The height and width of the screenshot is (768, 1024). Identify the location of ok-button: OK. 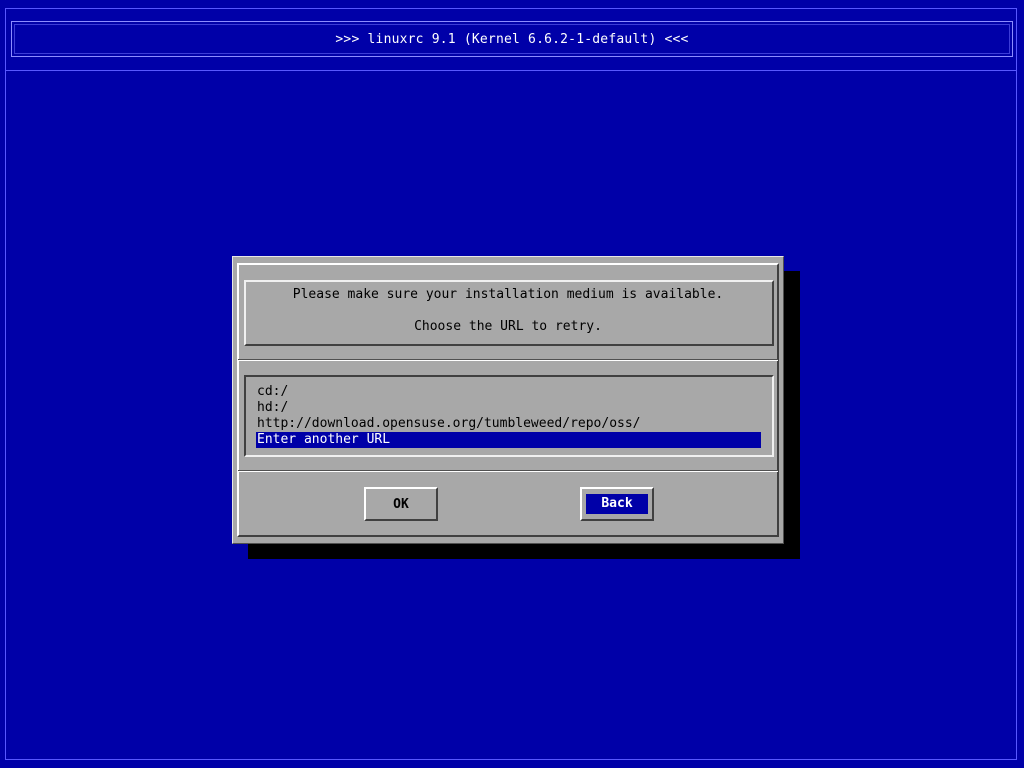
(401, 504).